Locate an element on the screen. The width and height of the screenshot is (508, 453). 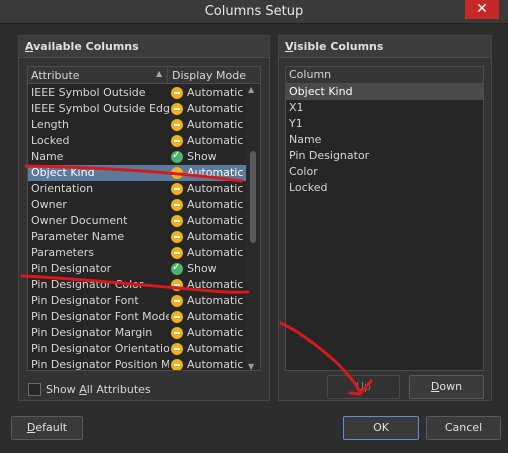
list-item: Object Kind is located at coordinates (384, 92).